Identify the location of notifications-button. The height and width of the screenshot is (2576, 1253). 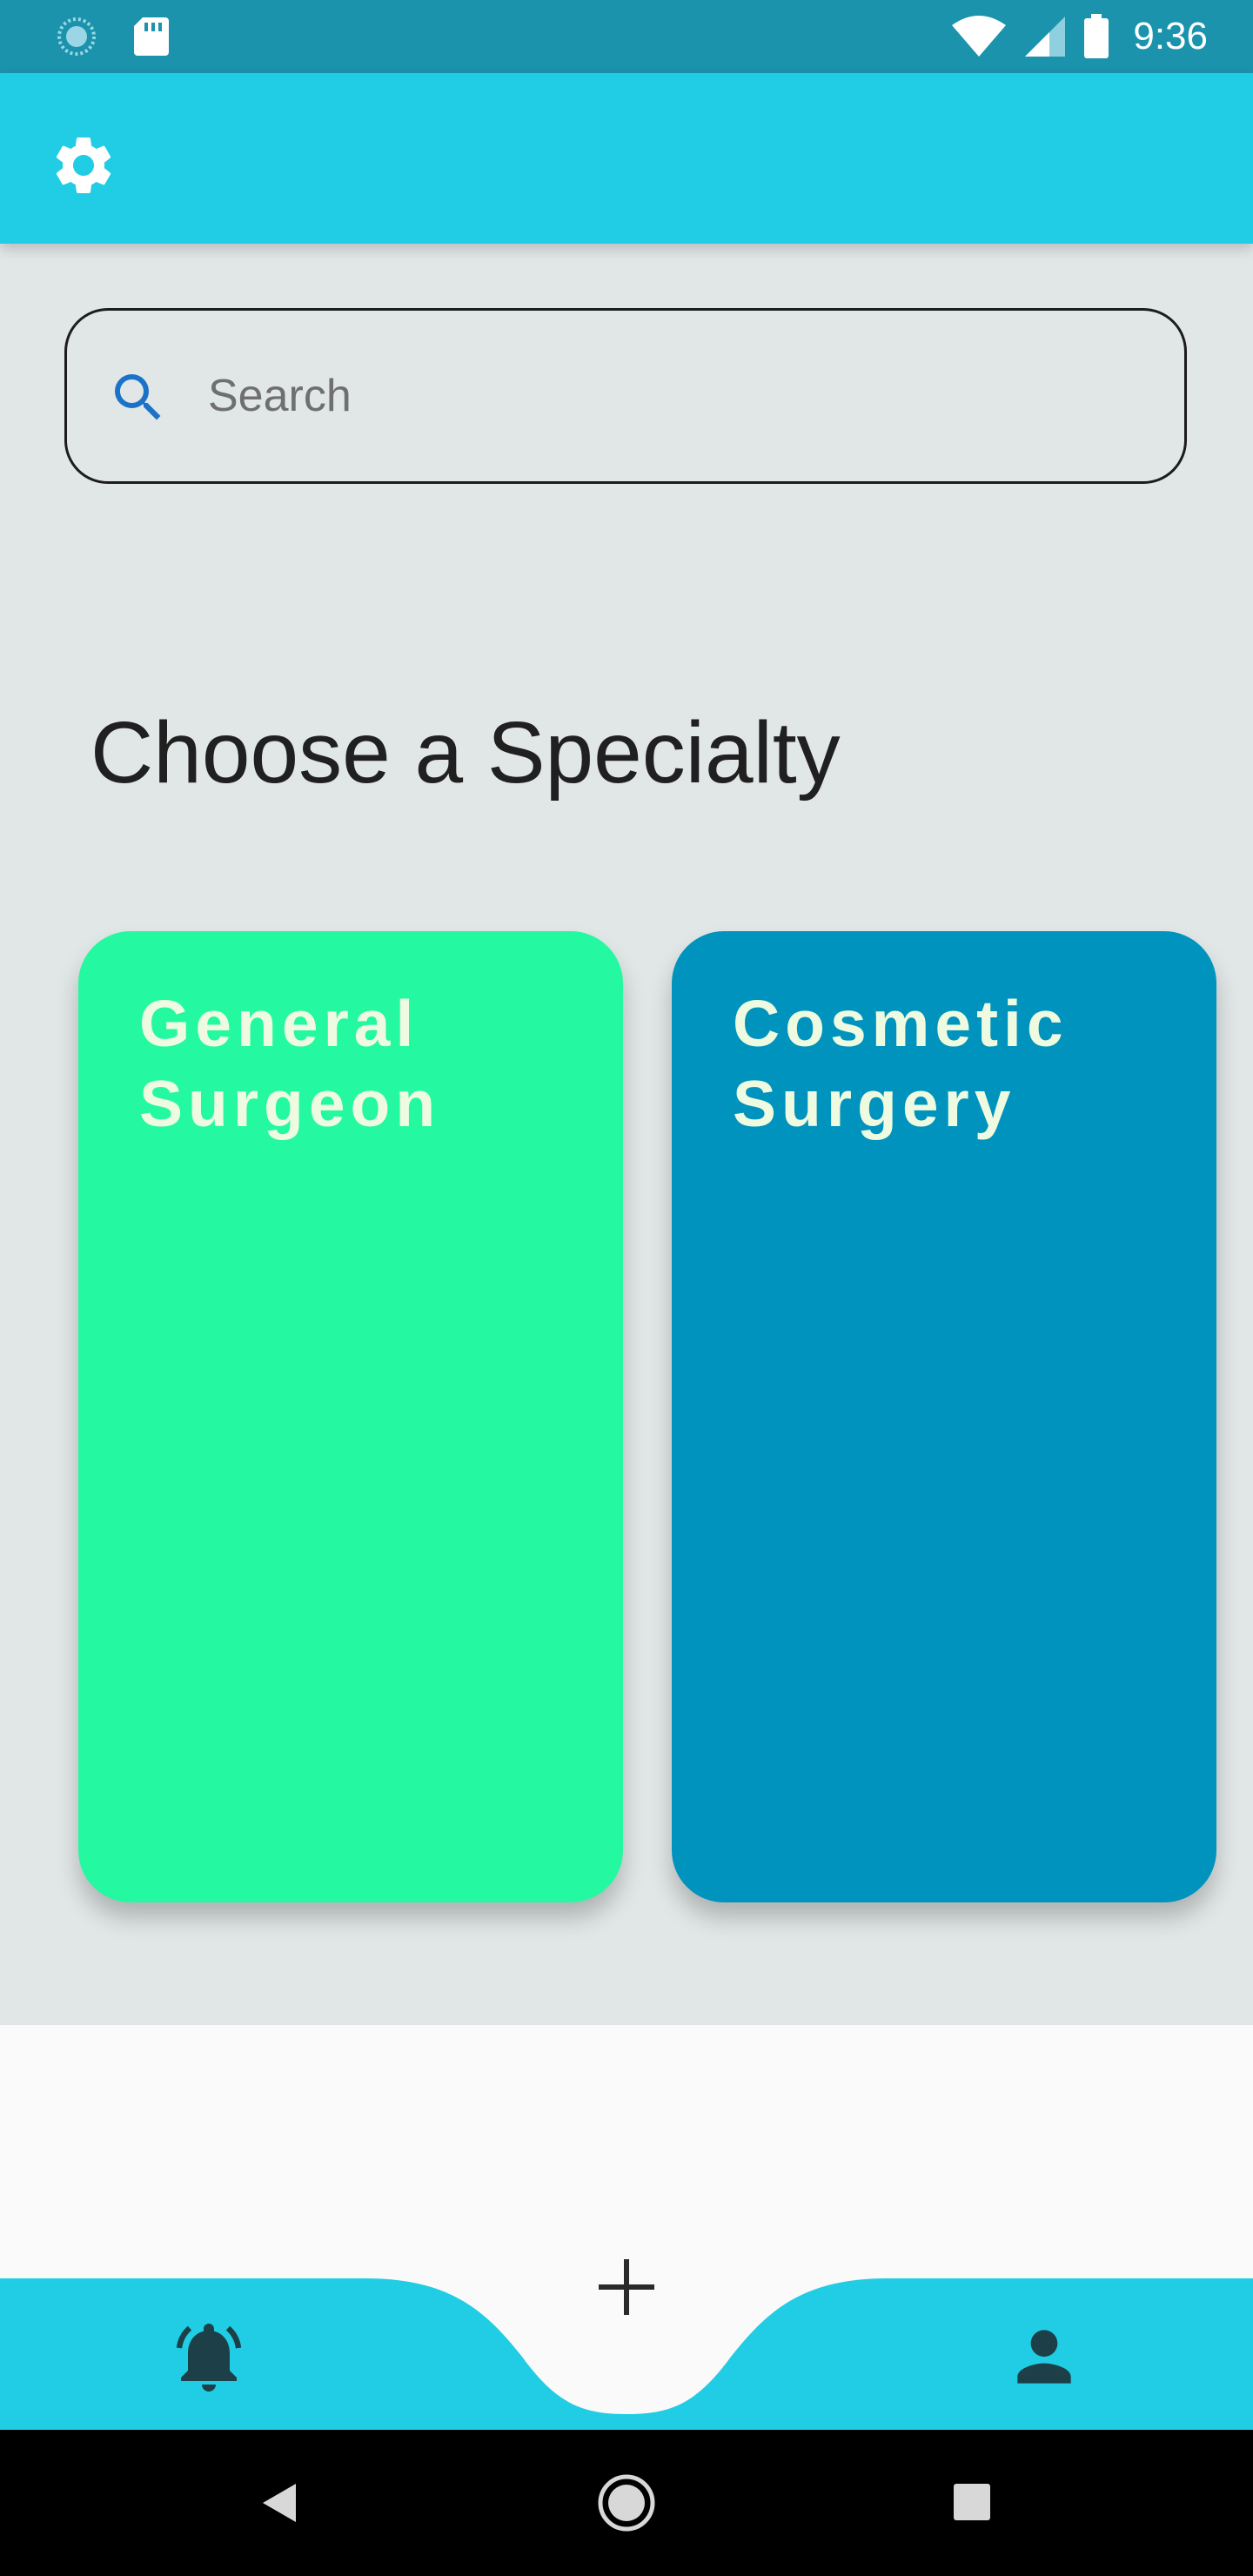
(209, 2356).